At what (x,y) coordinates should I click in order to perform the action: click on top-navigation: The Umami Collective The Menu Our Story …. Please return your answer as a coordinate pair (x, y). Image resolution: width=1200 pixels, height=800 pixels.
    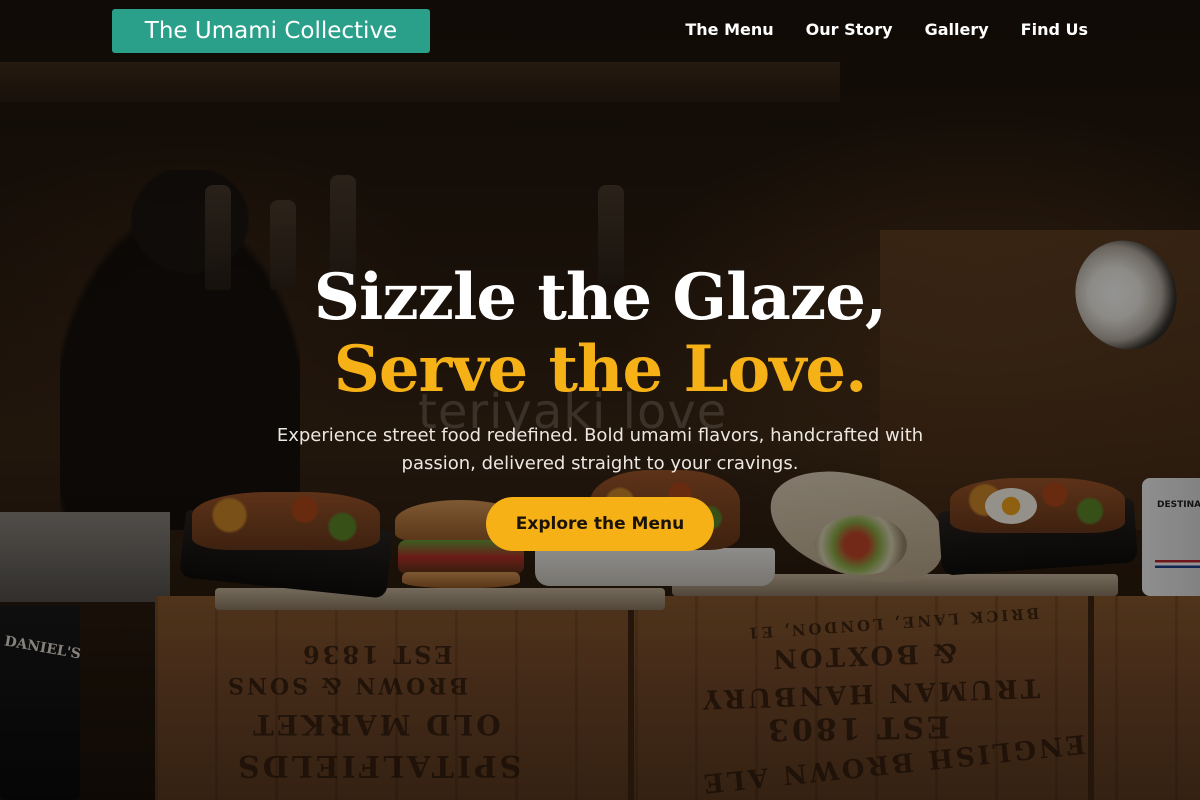
    Looking at the image, I should click on (600, 31).